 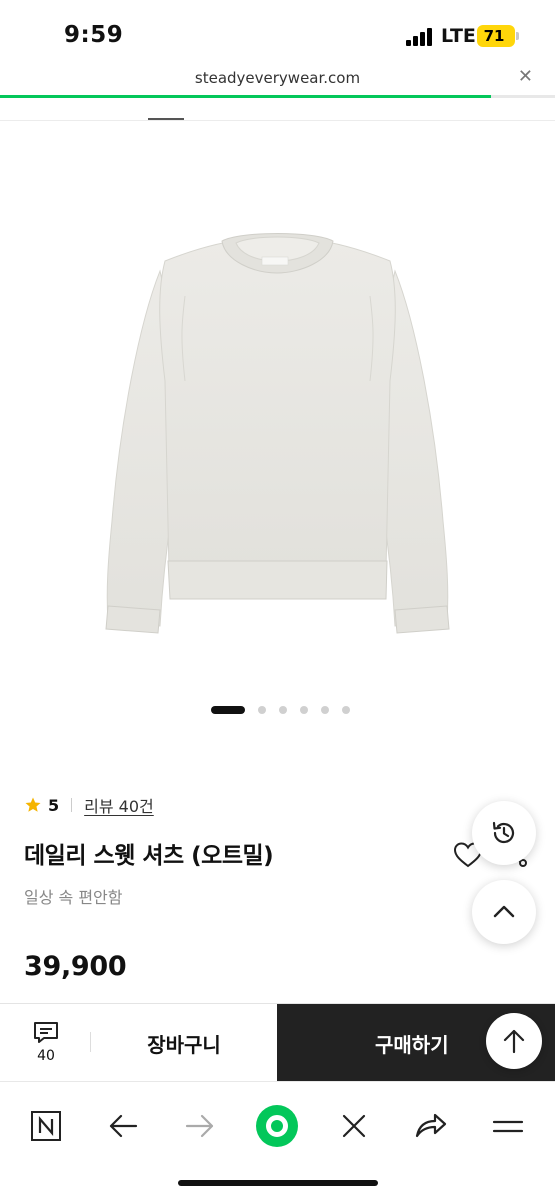 What do you see at coordinates (72, 805) in the screenshot?
I see `rating-divider` at bounding box center [72, 805].